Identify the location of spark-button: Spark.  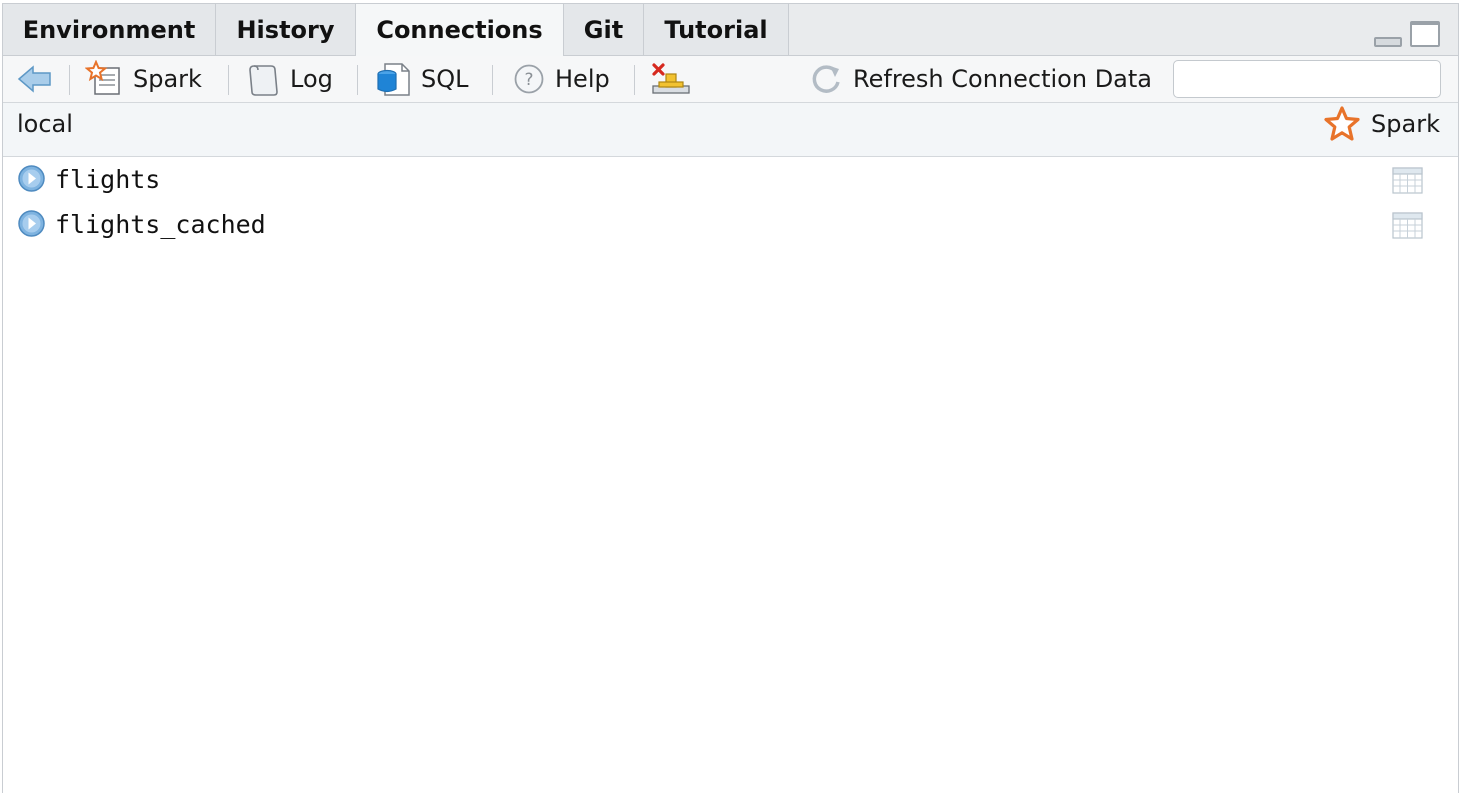
(143, 79).